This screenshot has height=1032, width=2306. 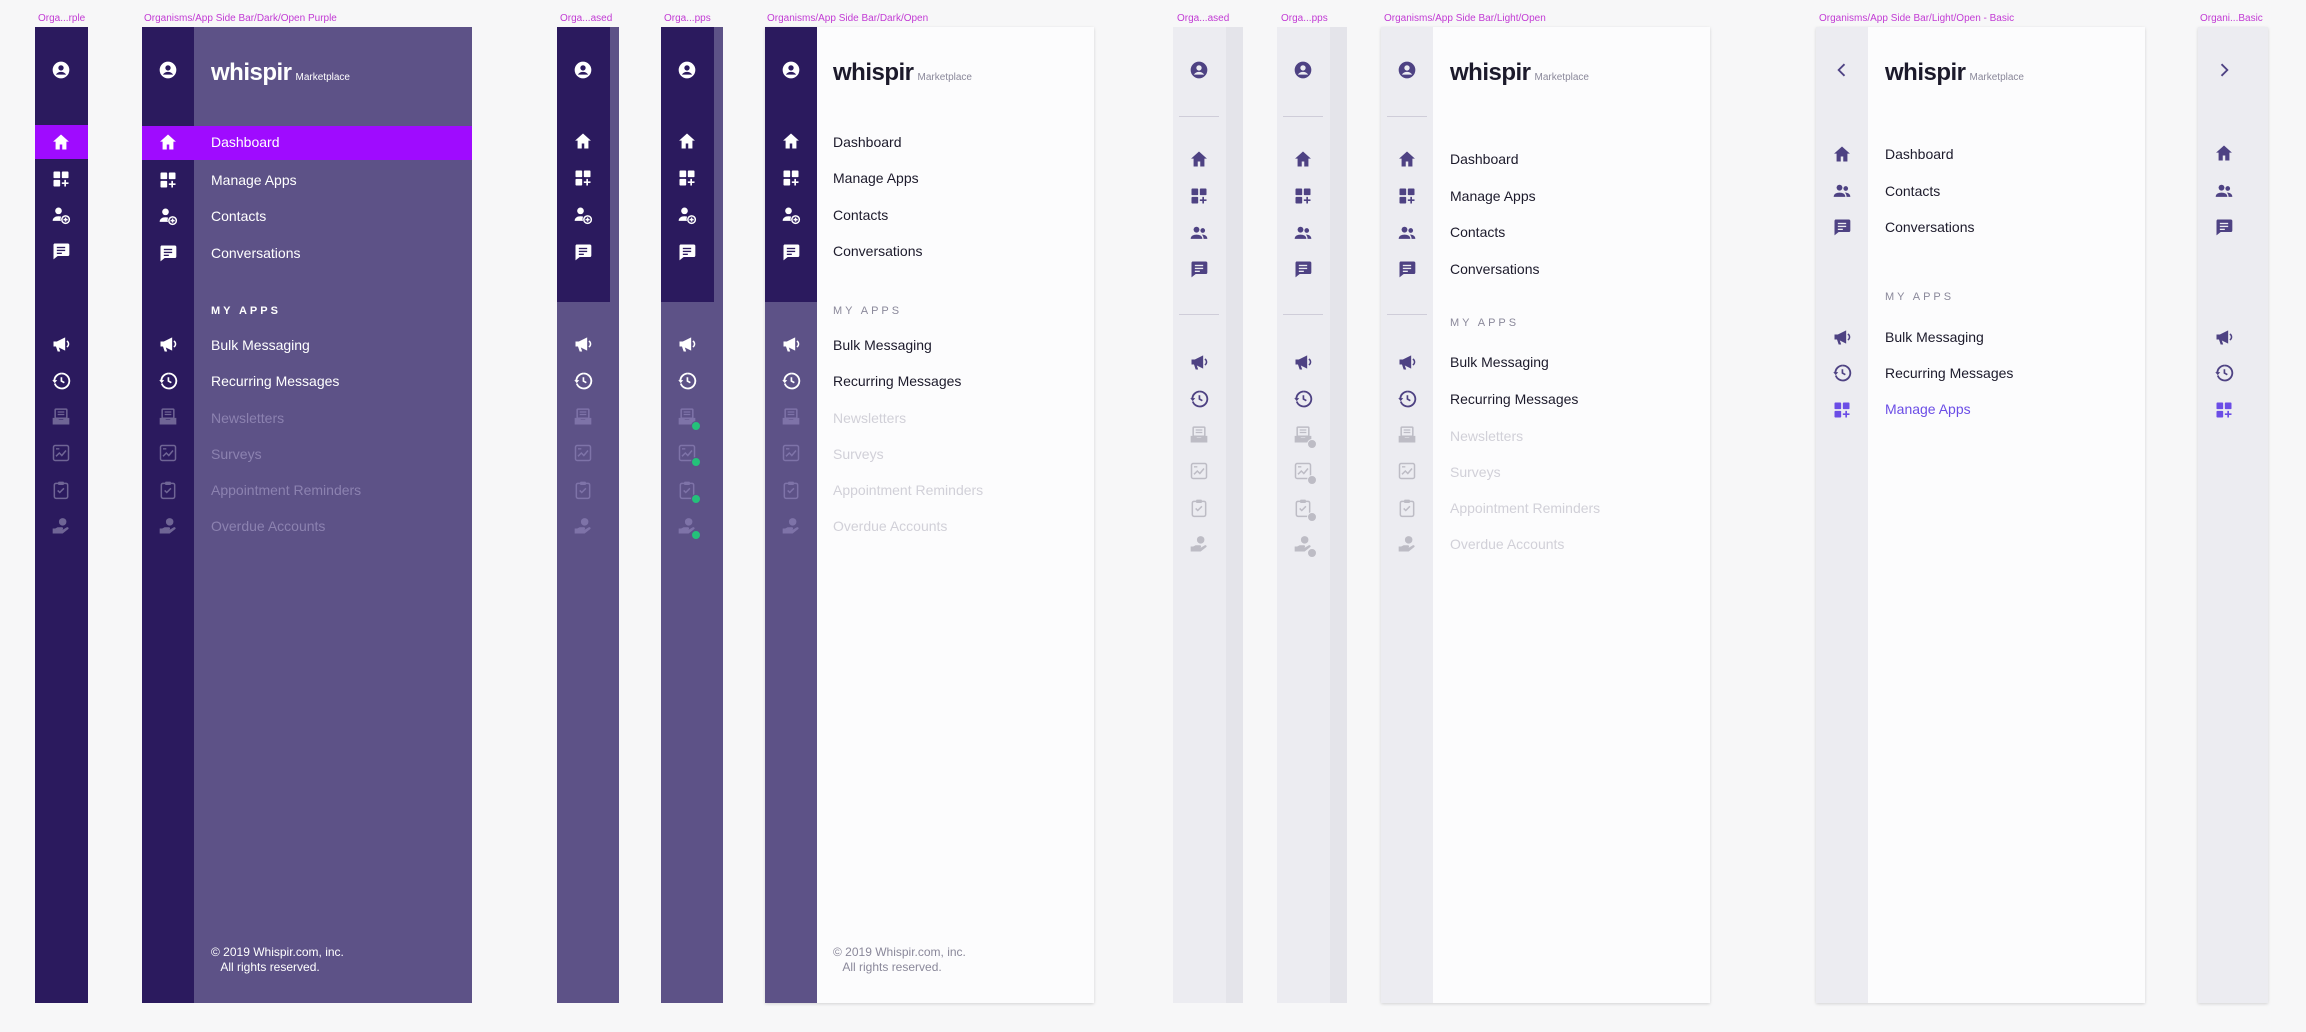 I want to click on chevron-right-icon, so click(x=2224, y=70).